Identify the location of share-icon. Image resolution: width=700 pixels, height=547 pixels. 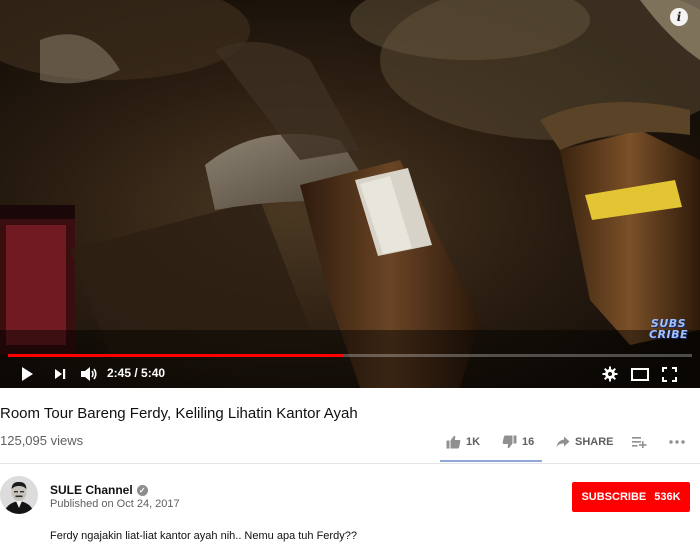
(563, 441).